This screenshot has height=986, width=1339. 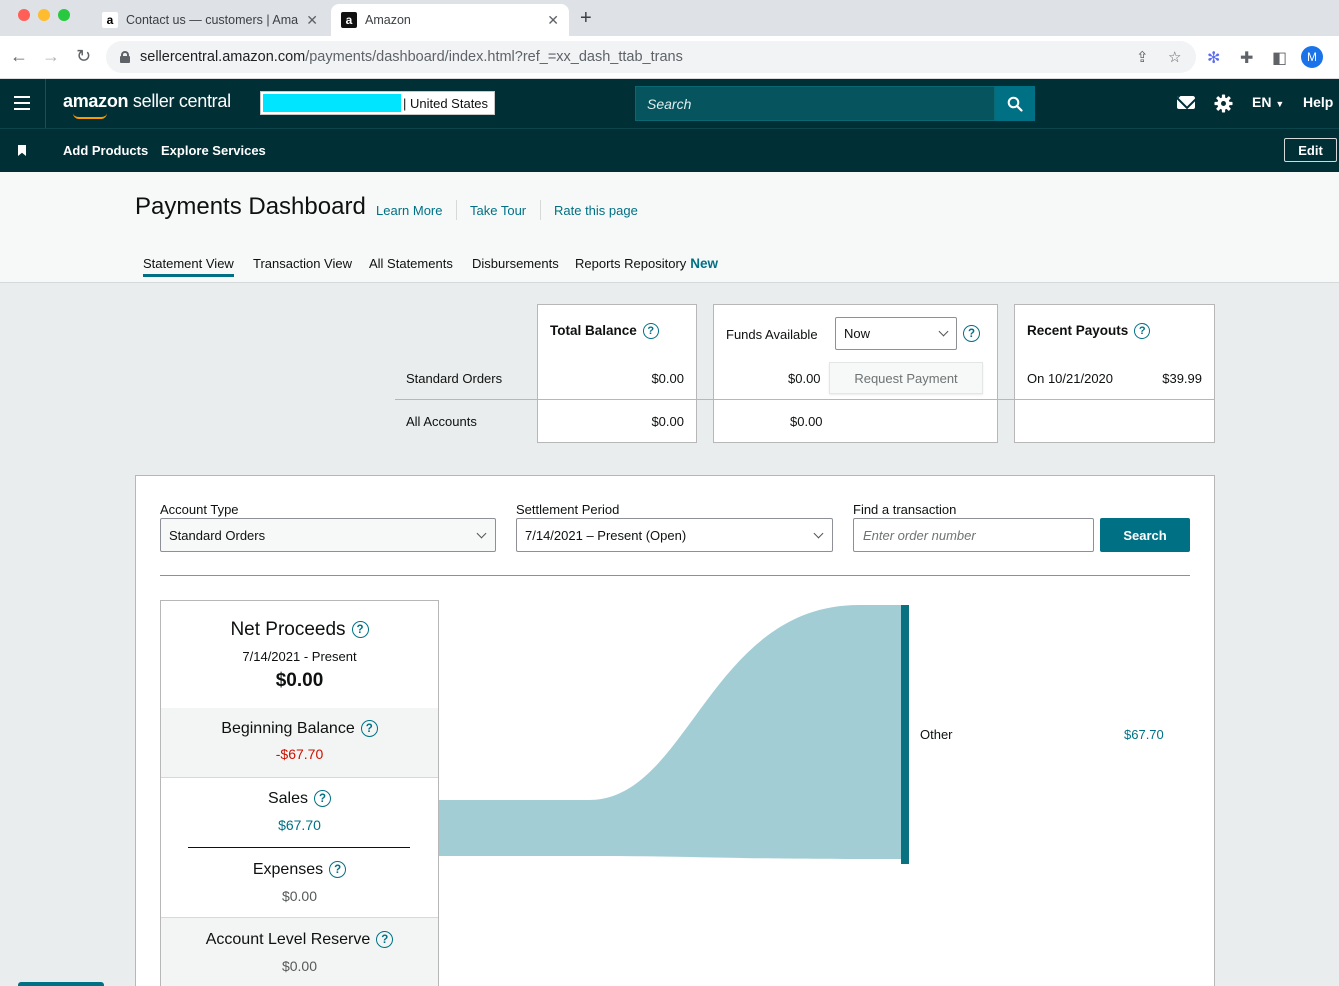 I want to click on header-search-input: Search, so click(x=815, y=103).